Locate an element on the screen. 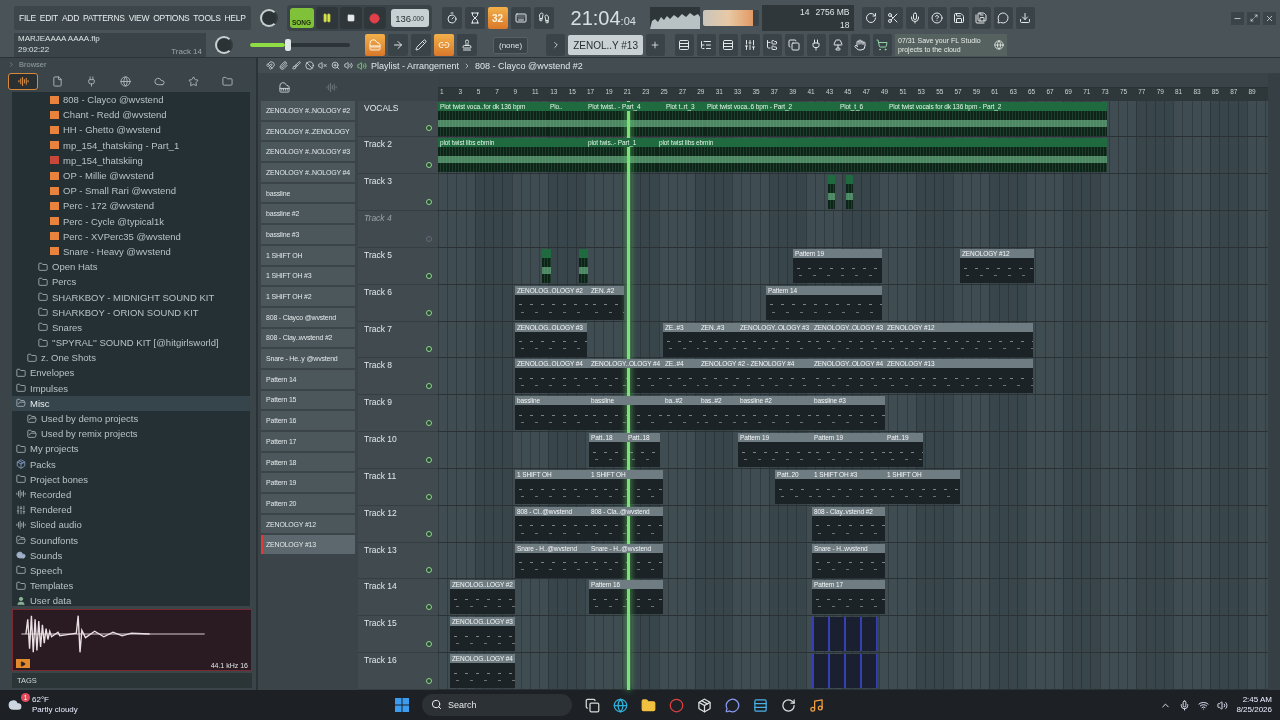  maximize-button is located at coordinates (1253, 18).